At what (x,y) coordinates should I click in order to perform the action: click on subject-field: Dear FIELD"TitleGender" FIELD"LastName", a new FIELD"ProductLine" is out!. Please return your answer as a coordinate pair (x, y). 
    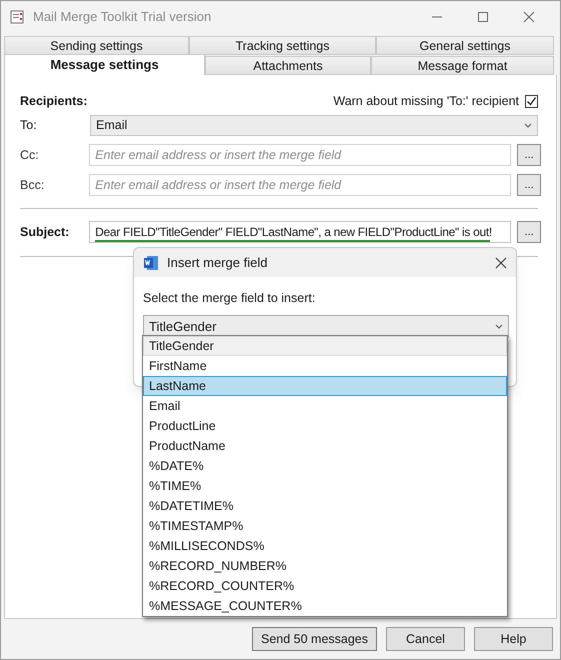
    Looking at the image, I should click on (300, 232).